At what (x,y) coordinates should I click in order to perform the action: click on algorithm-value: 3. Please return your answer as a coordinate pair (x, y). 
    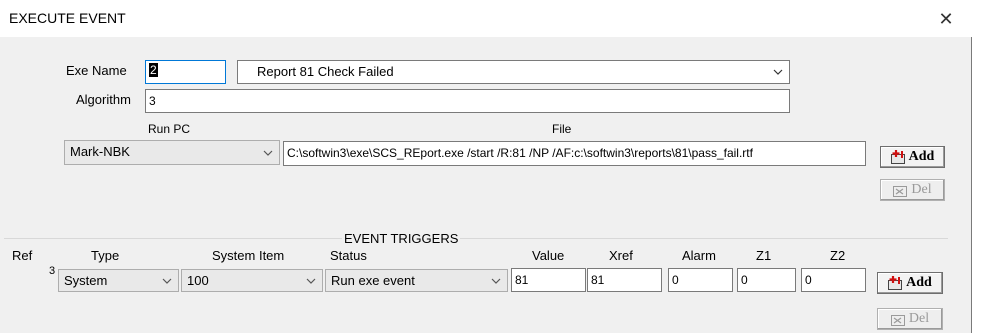
    Looking at the image, I should click on (152, 101).